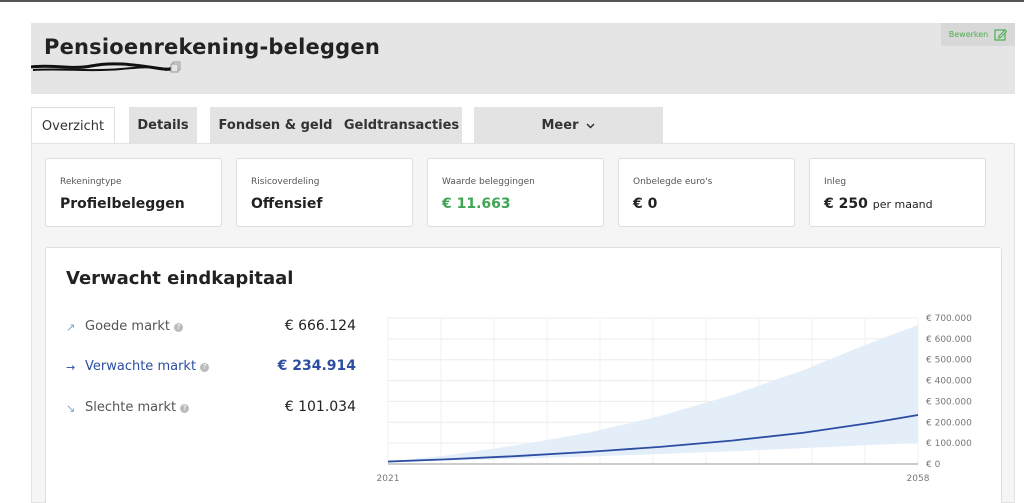 The height and width of the screenshot is (503, 1024). What do you see at coordinates (320, 326) in the screenshot?
I see `scenario-amount: € 666.124` at bounding box center [320, 326].